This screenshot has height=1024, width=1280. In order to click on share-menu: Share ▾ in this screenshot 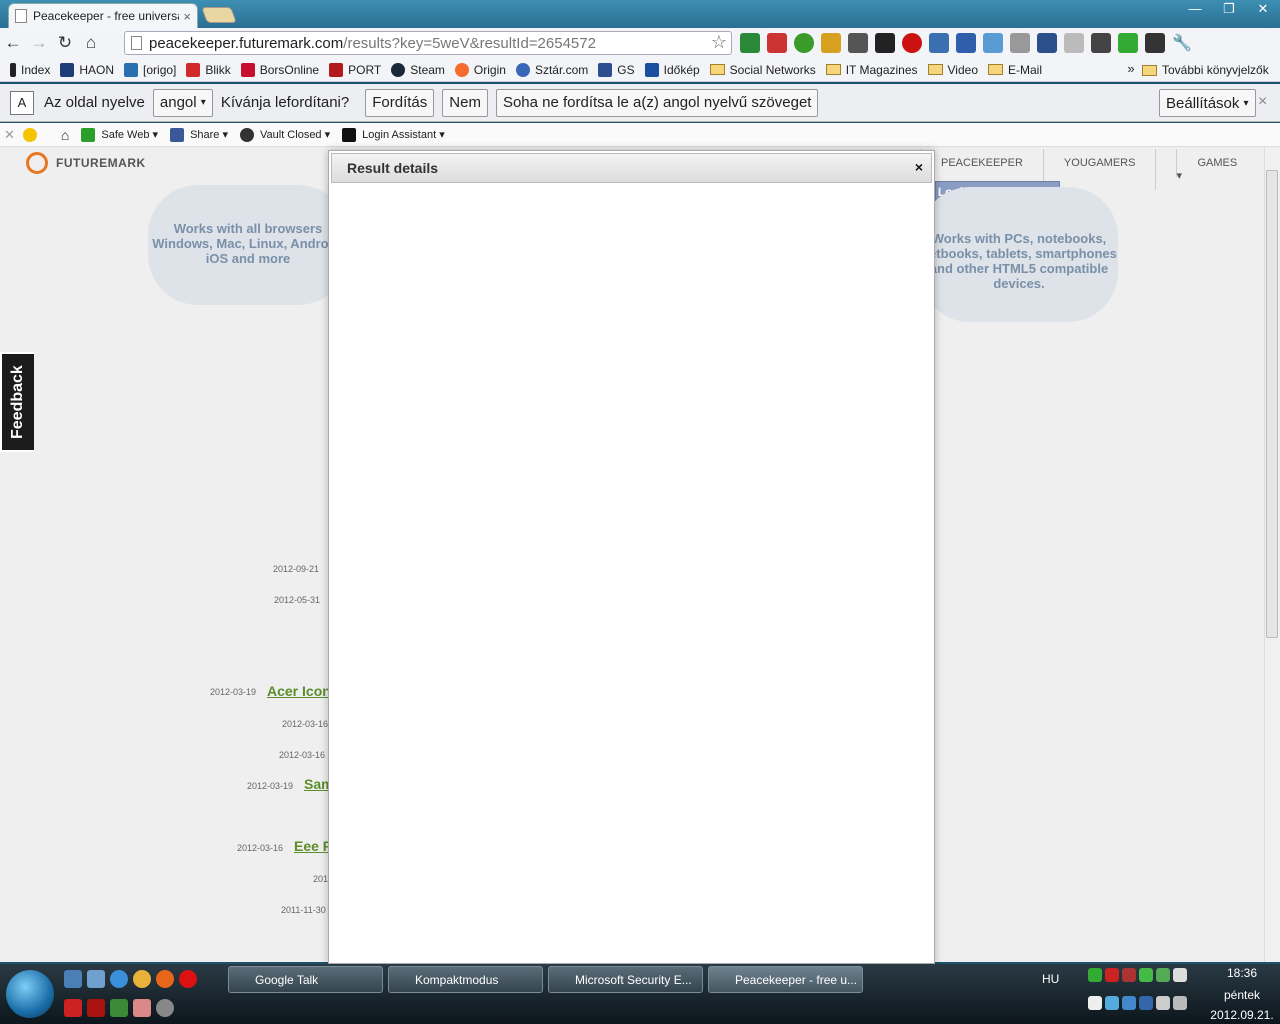, I will do `click(199, 134)`.